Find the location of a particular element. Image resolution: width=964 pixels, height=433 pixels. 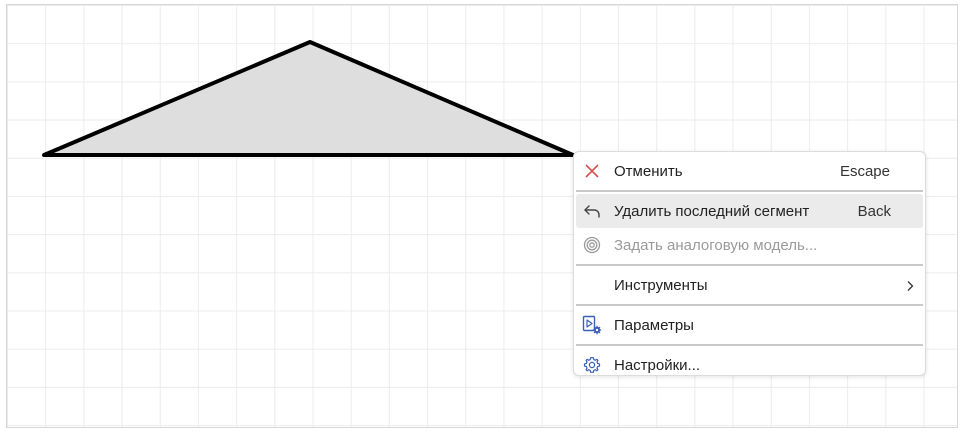

menu-item-label: Инструменты is located at coordinates (661, 285).